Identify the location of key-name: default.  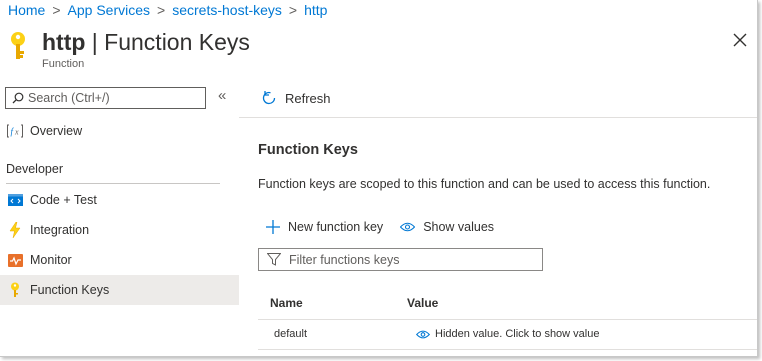
(291, 334).